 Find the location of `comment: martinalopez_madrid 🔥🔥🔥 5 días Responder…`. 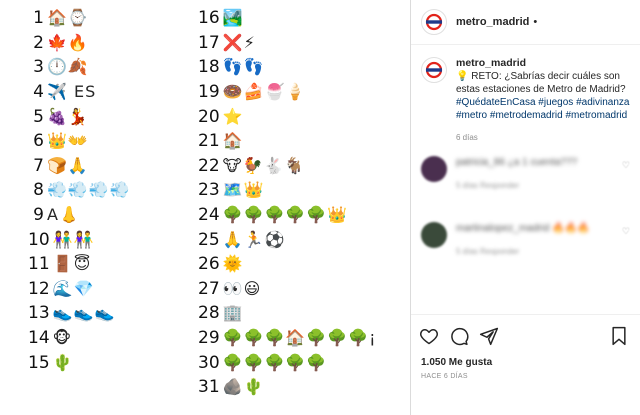

comment: martinalopez_madrid 🔥🔥🔥 5 días Responder… is located at coordinates (525, 240).